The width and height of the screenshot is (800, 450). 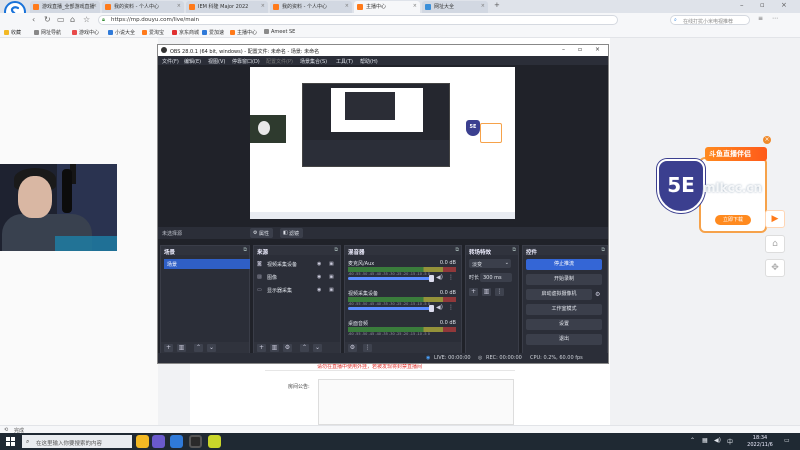 What do you see at coordinates (705, 440) in the screenshot?
I see `network-icon: ▦` at bounding box center [705, 440].